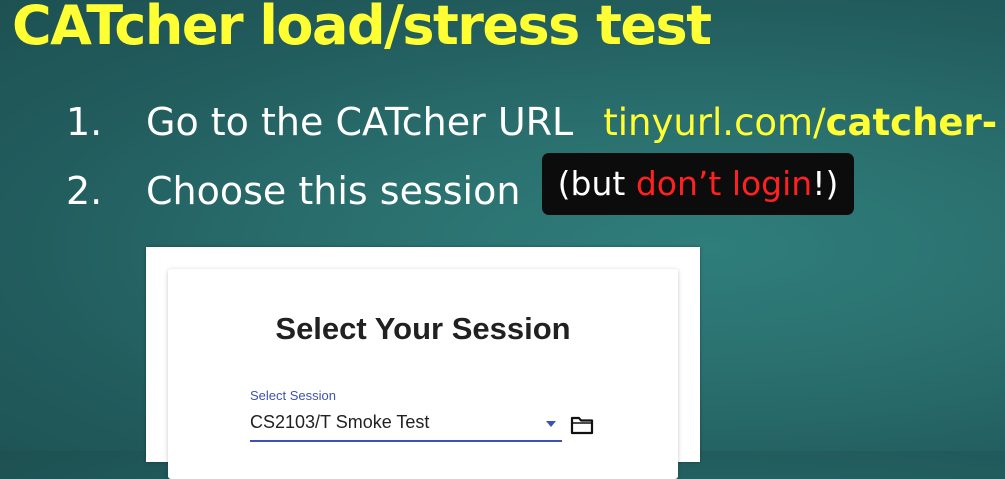  Describe the element at coordinates (293, 395) in the screenshot. I see `select-session-label: Select Session` at that location.